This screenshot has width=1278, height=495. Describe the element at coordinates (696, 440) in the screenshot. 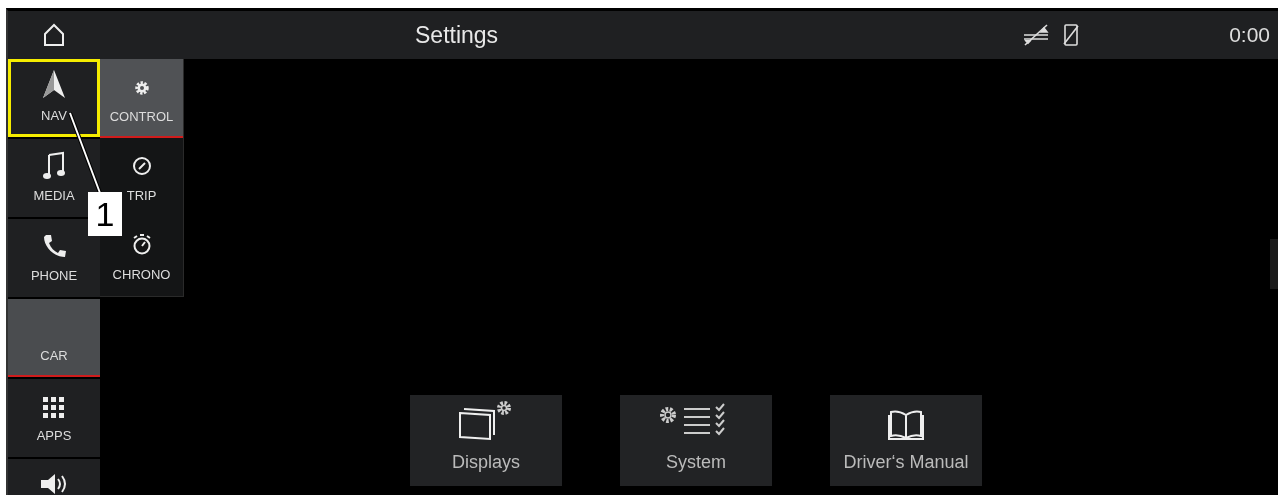

I see `settings-tile: System` at that location.